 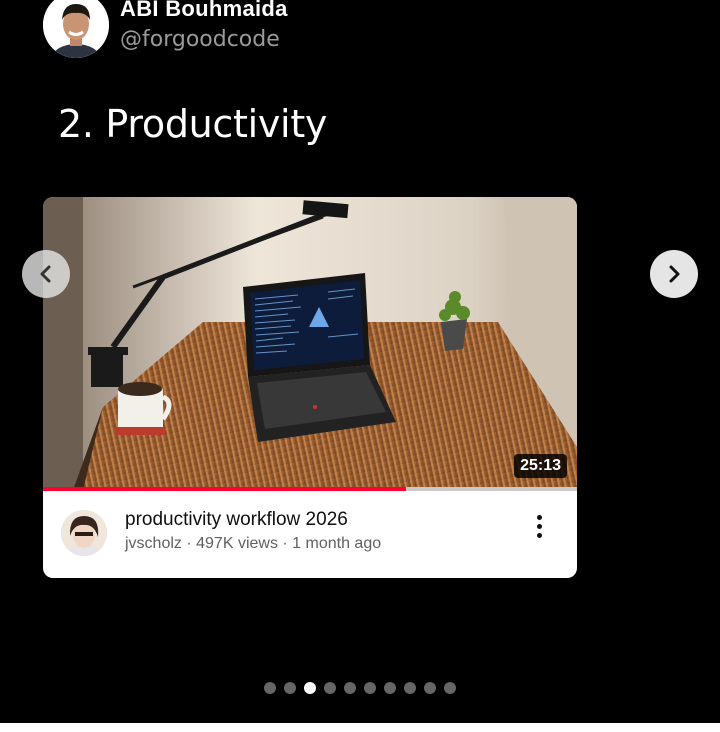 I want to click on more-vert-icon, so click(x=539, y=517).